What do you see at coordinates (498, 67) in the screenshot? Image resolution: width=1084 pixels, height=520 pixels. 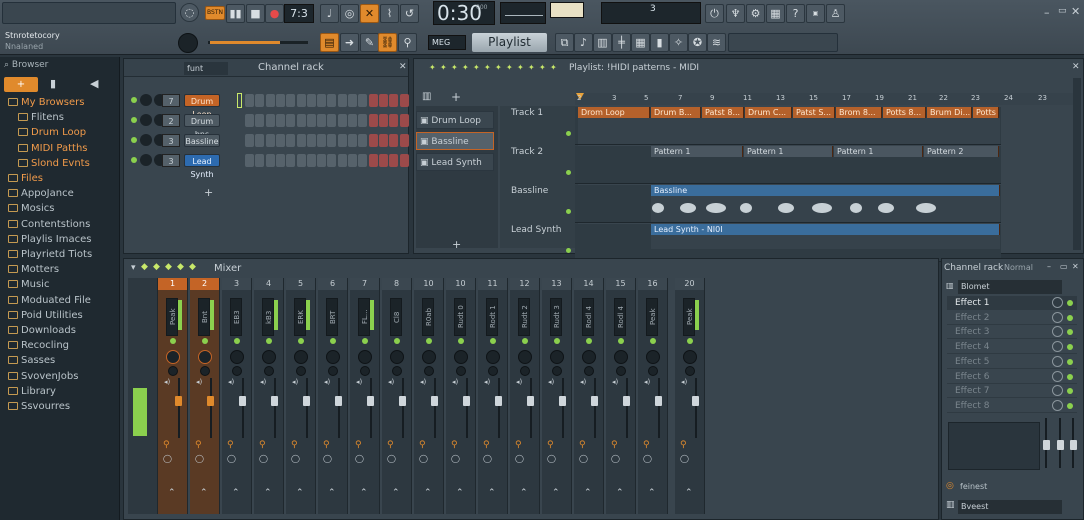 I see `zoom-icon: ✦` at bounding box center [498, 67].